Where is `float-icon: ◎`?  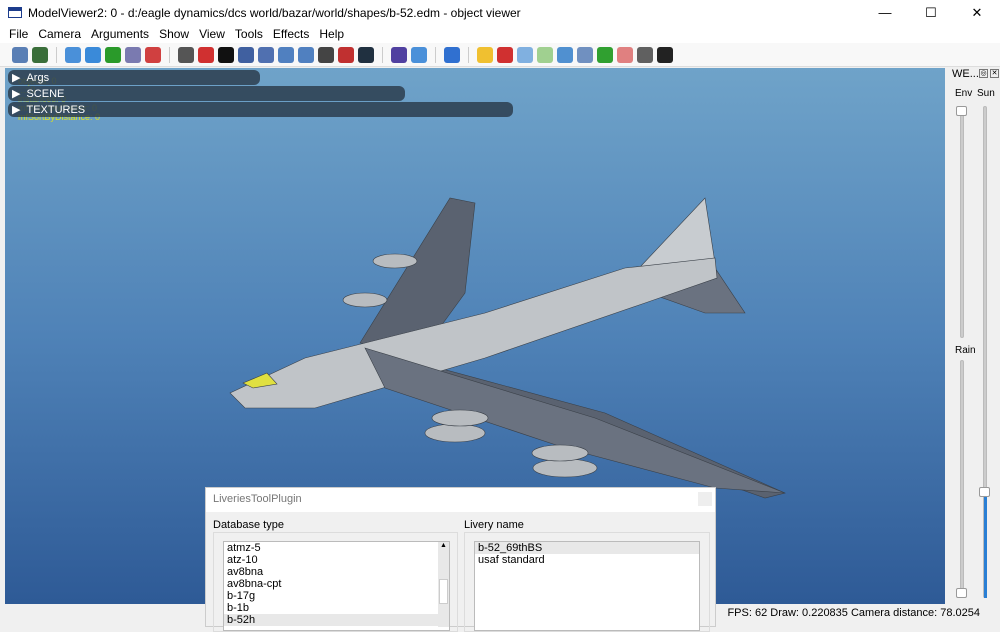 float-icon: ◎ is located at coordinates (983, 73).